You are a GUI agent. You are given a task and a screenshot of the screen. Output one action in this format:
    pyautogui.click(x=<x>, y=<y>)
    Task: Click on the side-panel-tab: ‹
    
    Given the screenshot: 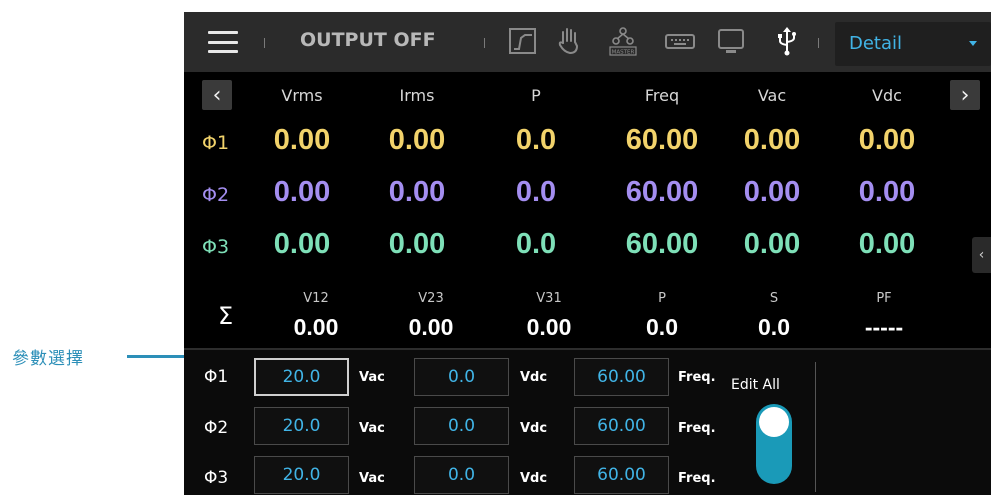 What is the action you would take?
    pyautogui.click(x=981, y=255)
    